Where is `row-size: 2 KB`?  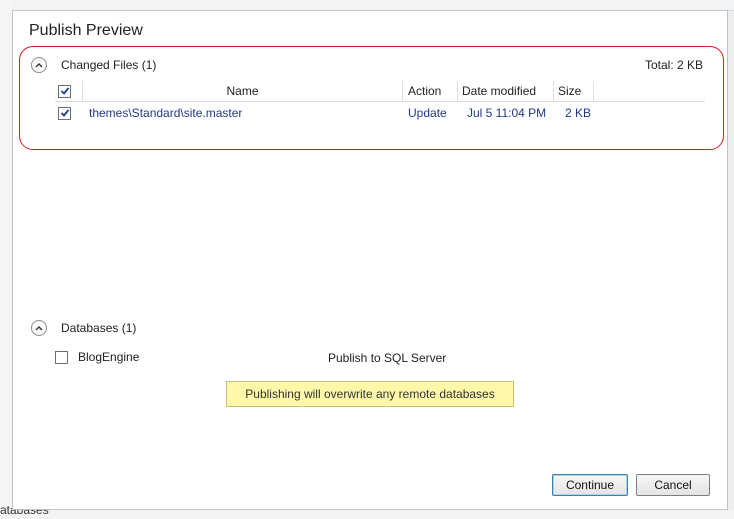 row-size: 2 KB is located at coordinates (578, 113).